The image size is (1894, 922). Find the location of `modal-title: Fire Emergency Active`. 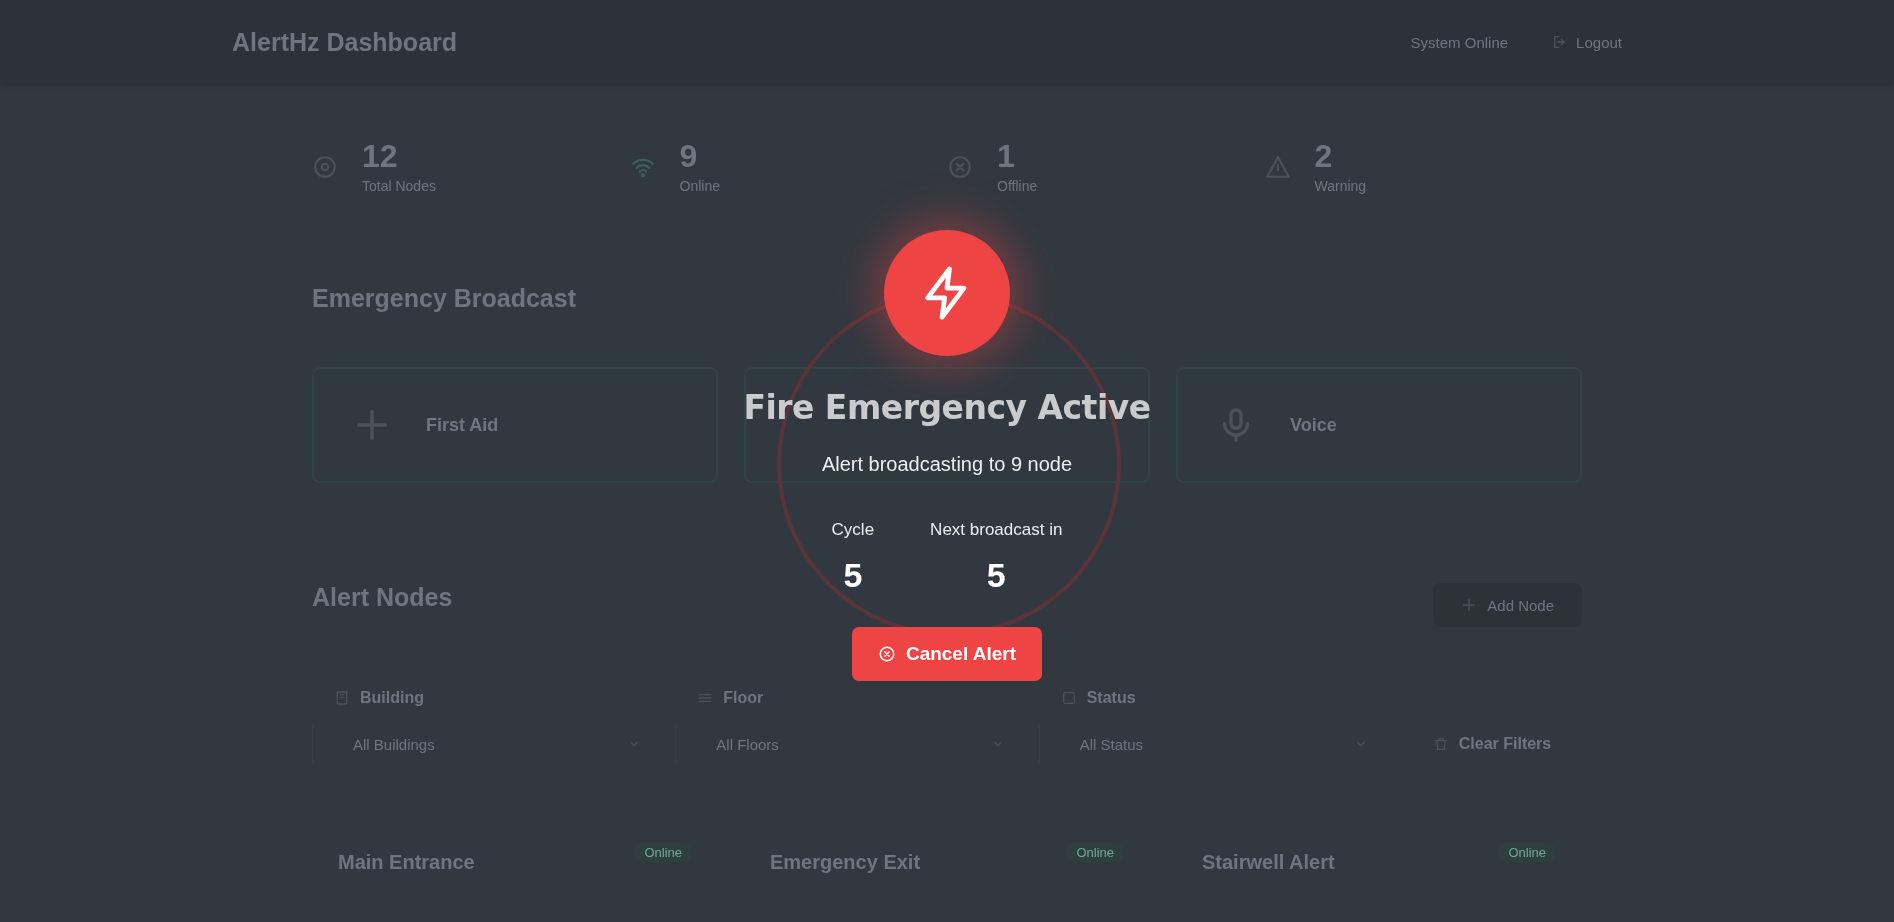

modal-title: Fire Emergency Active is located at coordinates (947, 407).